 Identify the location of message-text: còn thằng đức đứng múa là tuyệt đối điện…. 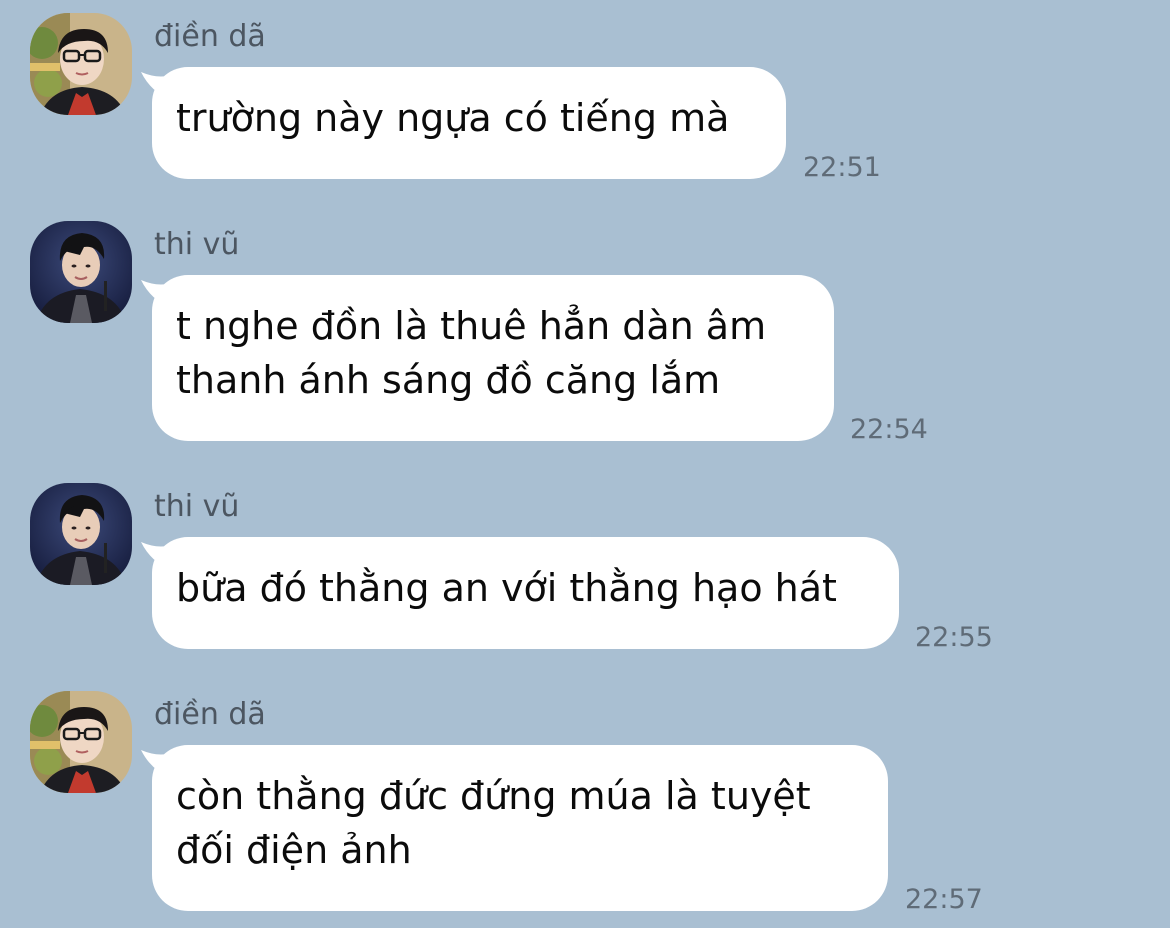
(493, 823).